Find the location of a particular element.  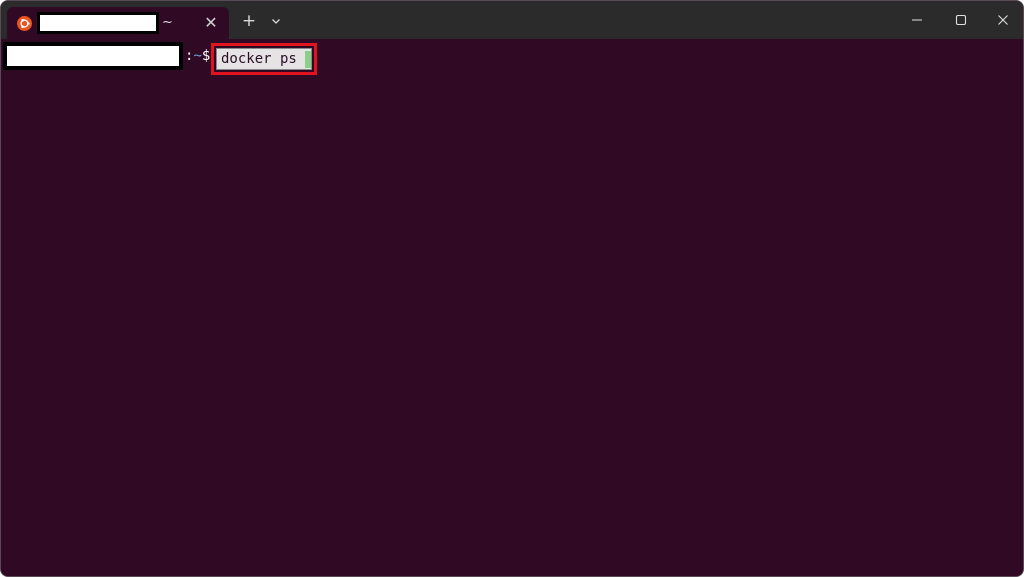

chevron-down-icon is located at coordinates (276, 21).